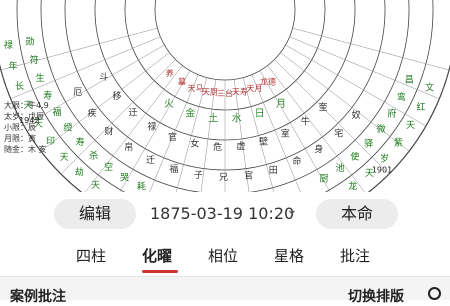 The width and height of the screenshot is (450, 306). Describe the element at coordinates (318, 149) in the screenshot. I see `palace-label: 身` at that location.